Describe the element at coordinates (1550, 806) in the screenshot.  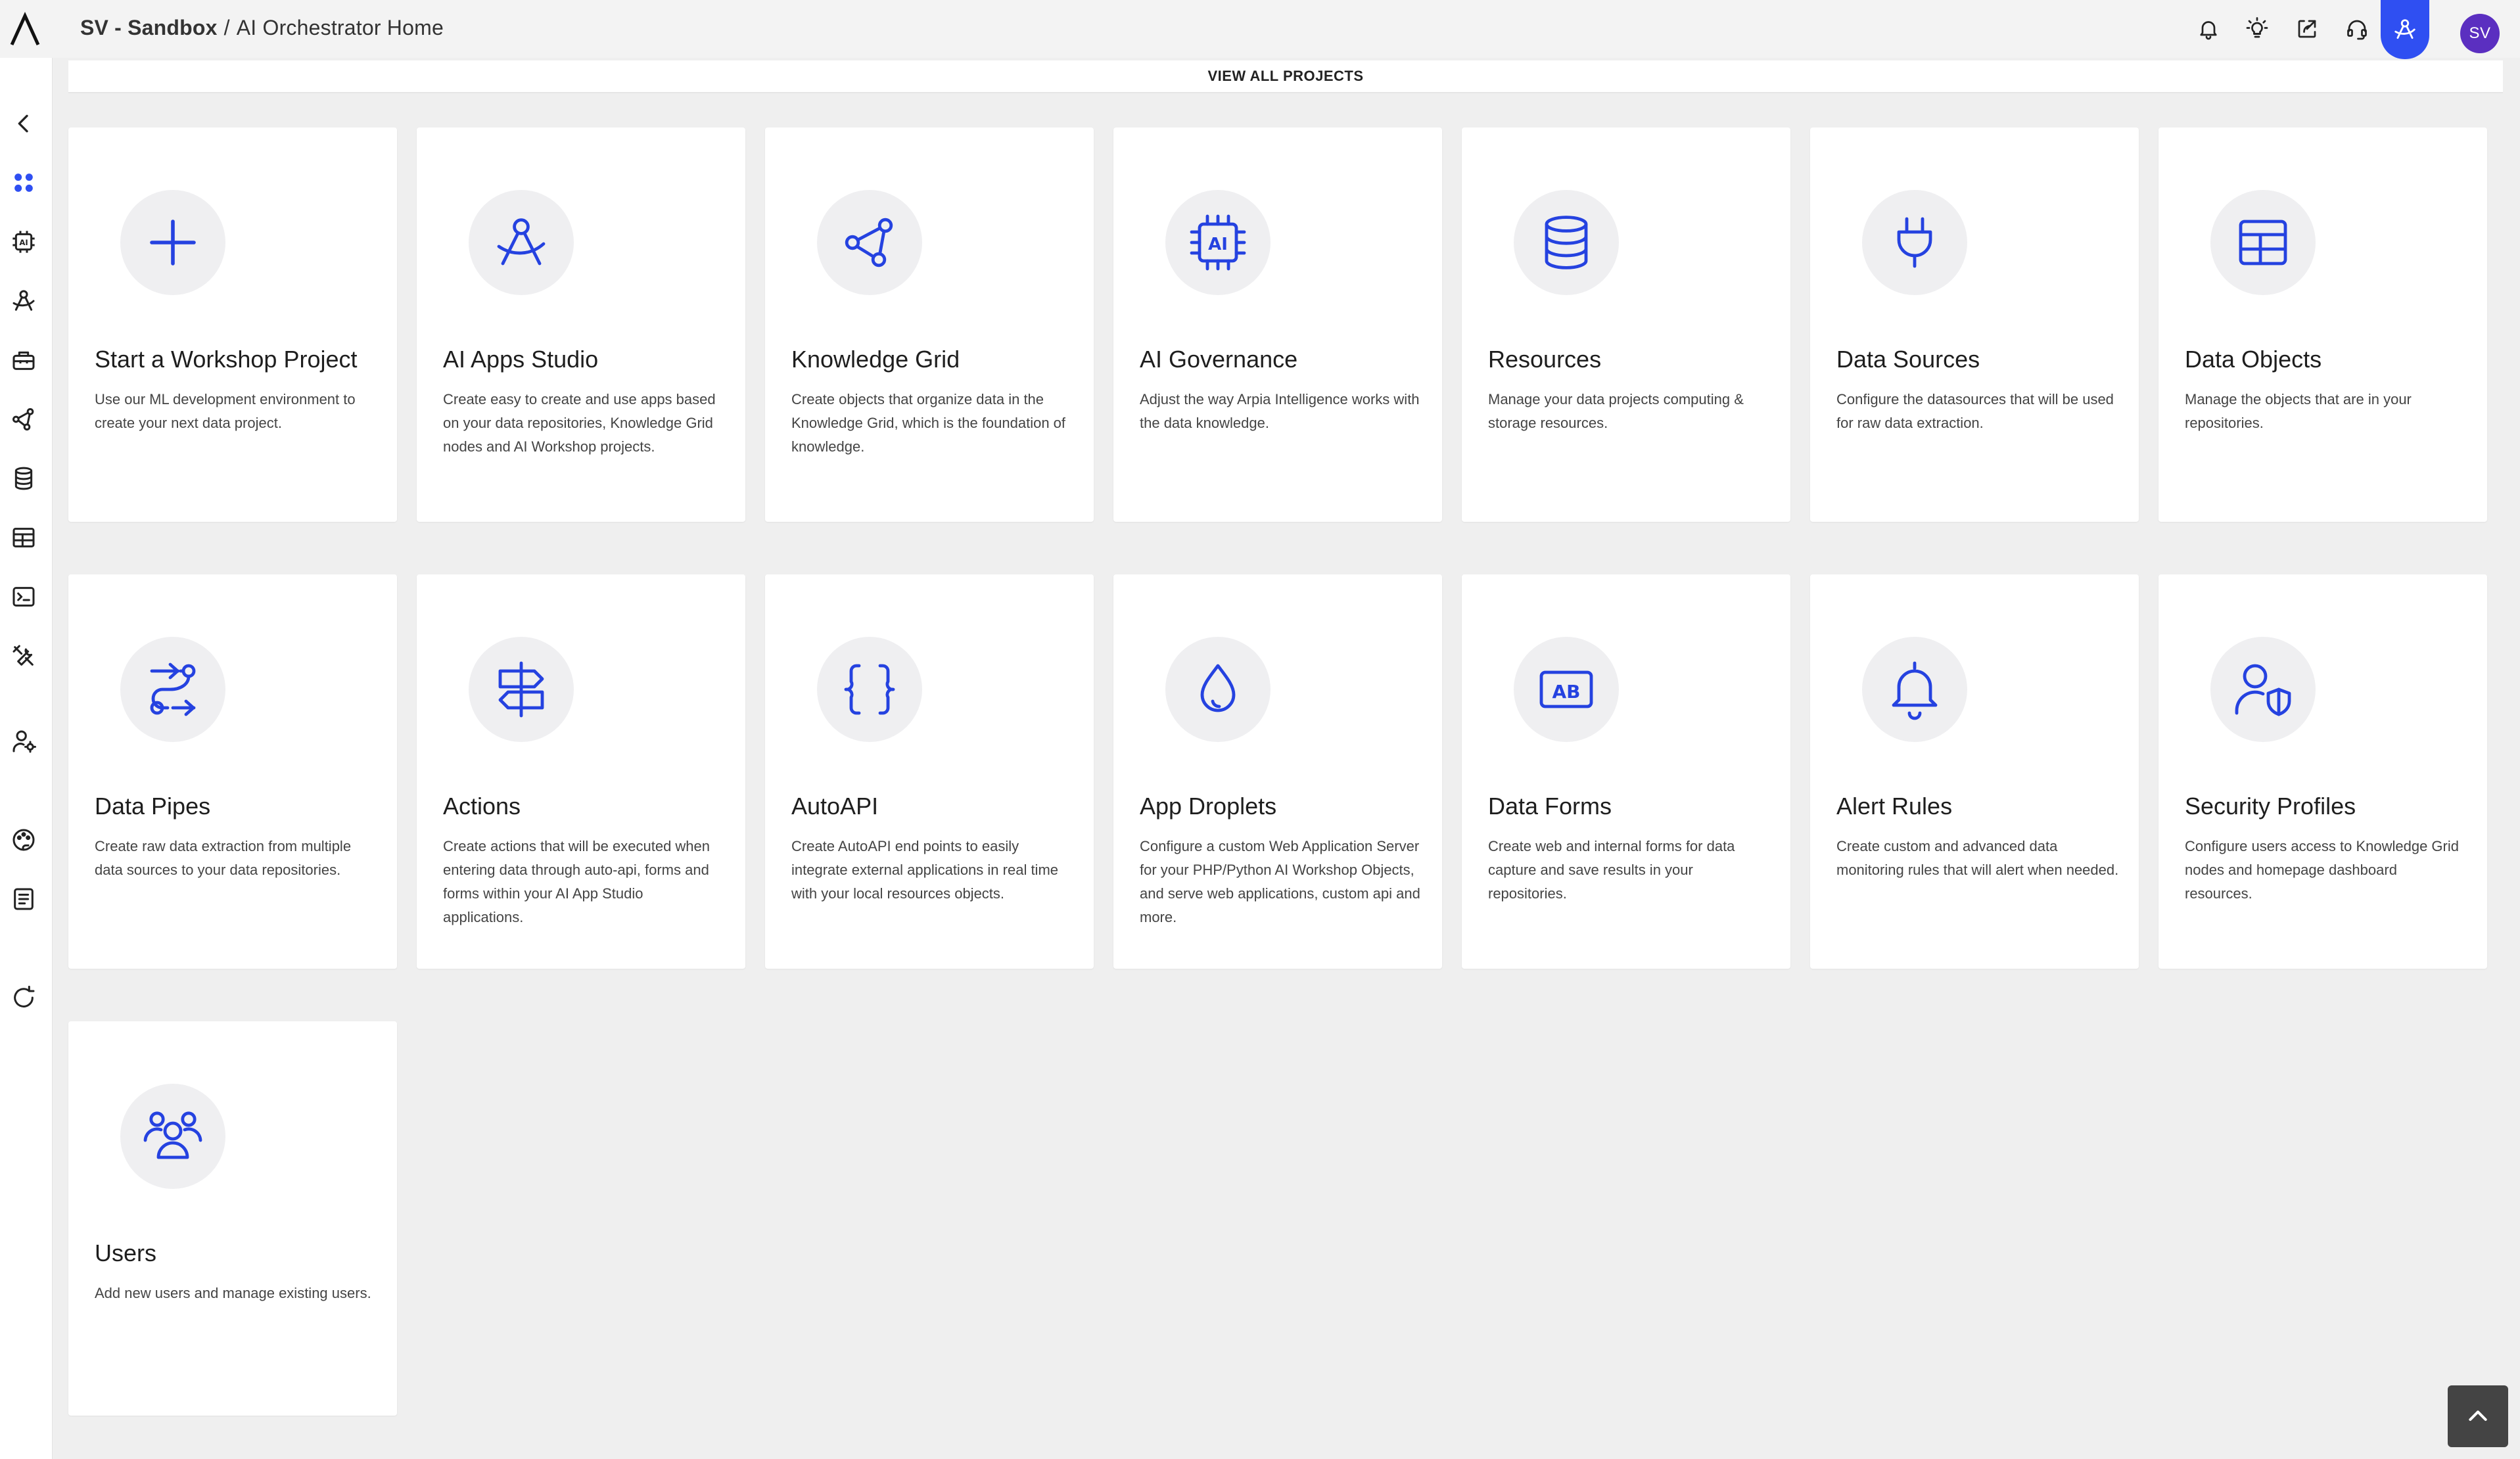
I see `card-title: Data Forms` at that location.